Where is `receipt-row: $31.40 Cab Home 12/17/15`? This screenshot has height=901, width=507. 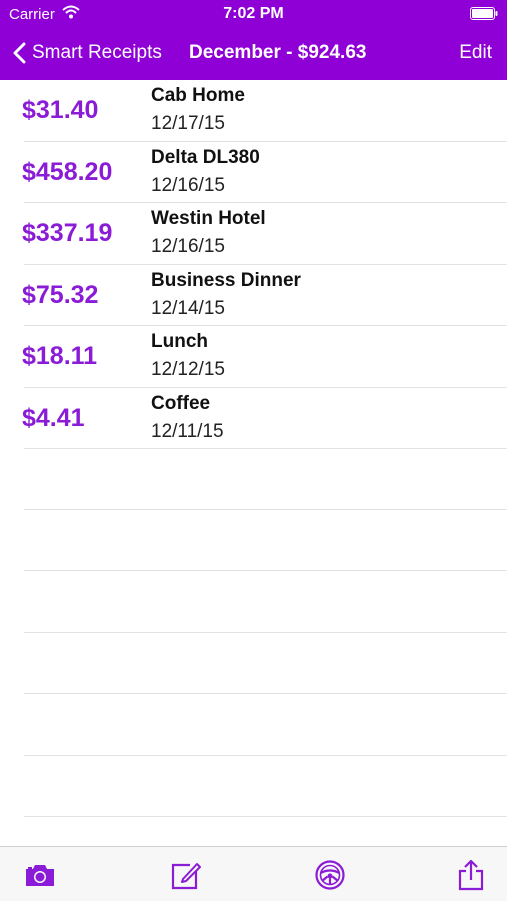
receipt-row: $31.40 Cab Home 12/17/15 is located at coordinates (253, 111).